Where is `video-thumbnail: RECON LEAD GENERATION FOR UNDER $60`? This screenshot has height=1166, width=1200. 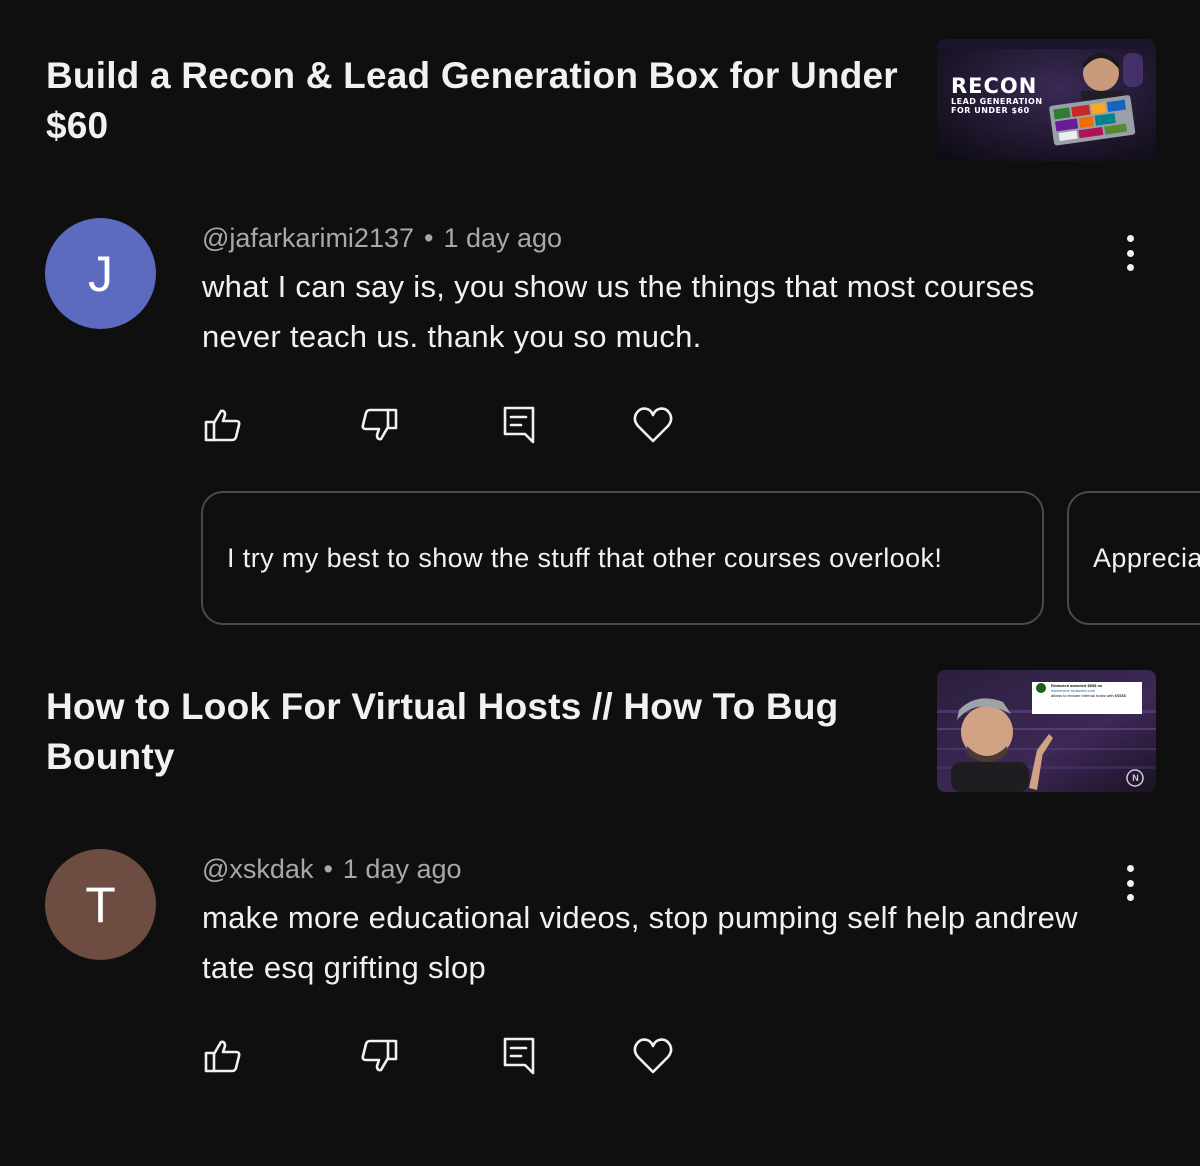 video-thumbnail: RECON LEAD GENERATION FOR UNDER $60 is located at coordinates (1046, 100).